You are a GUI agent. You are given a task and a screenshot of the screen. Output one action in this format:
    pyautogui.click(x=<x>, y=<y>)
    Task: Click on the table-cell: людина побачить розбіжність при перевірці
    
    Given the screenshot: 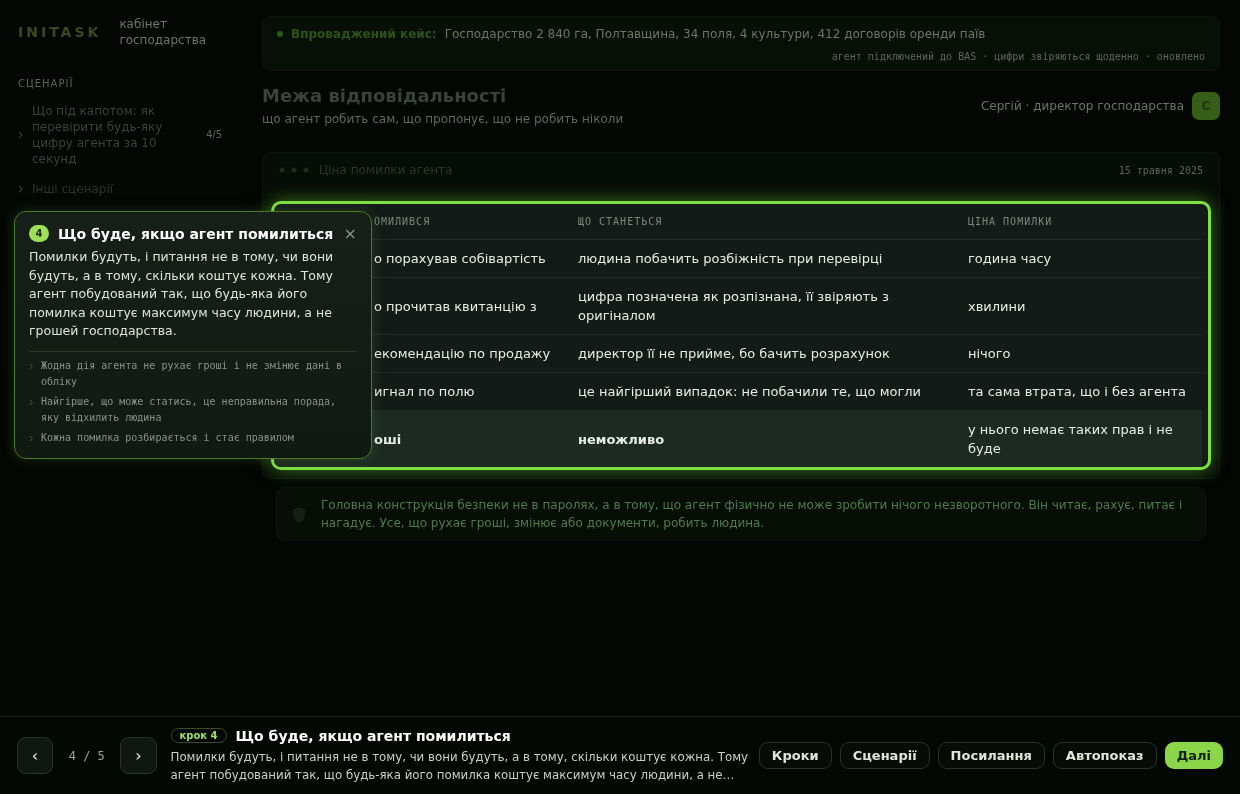 What is the action you would take?
    pyautogui.click(x=730, y=258)
    